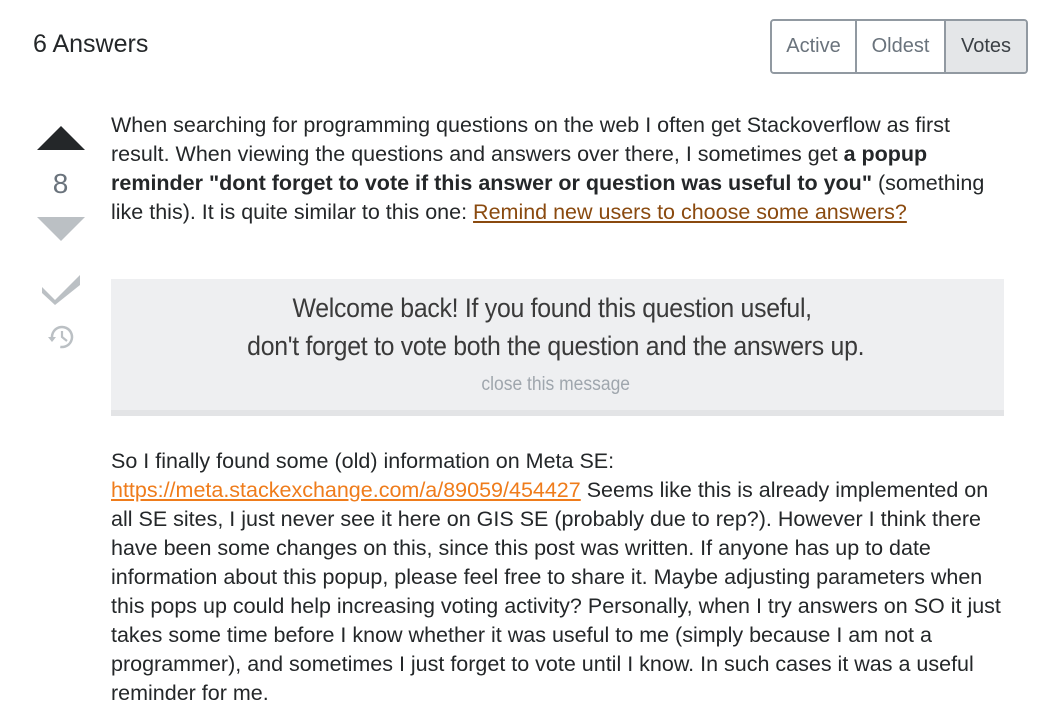  What do you see at coordinates (901, 46) in the screenshot?
I see `sort-tab-oldest: Oldest` at bounding box center [901, 46].